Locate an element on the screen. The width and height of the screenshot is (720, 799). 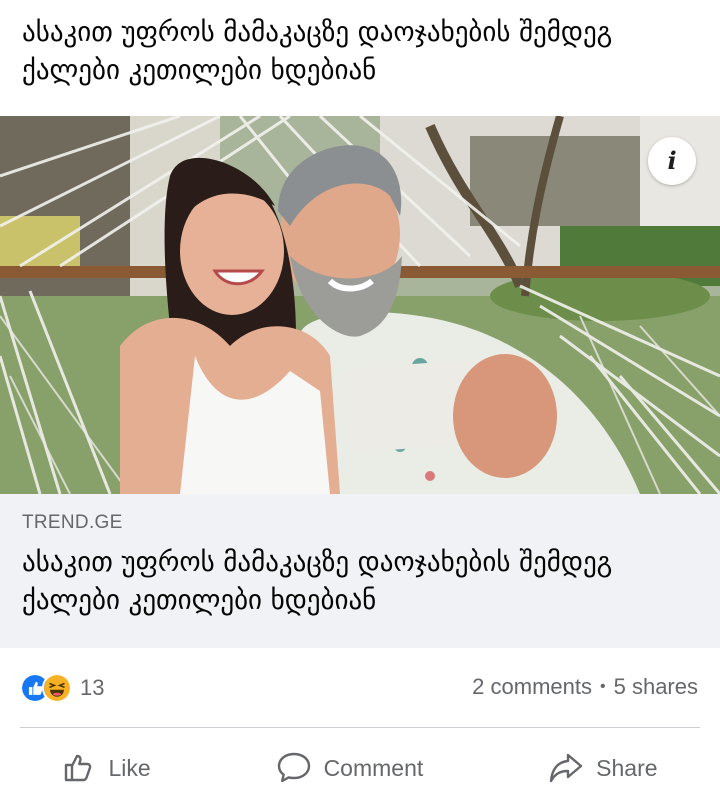
shares-count-link: 5 shares is located at coordinates (656, 687).